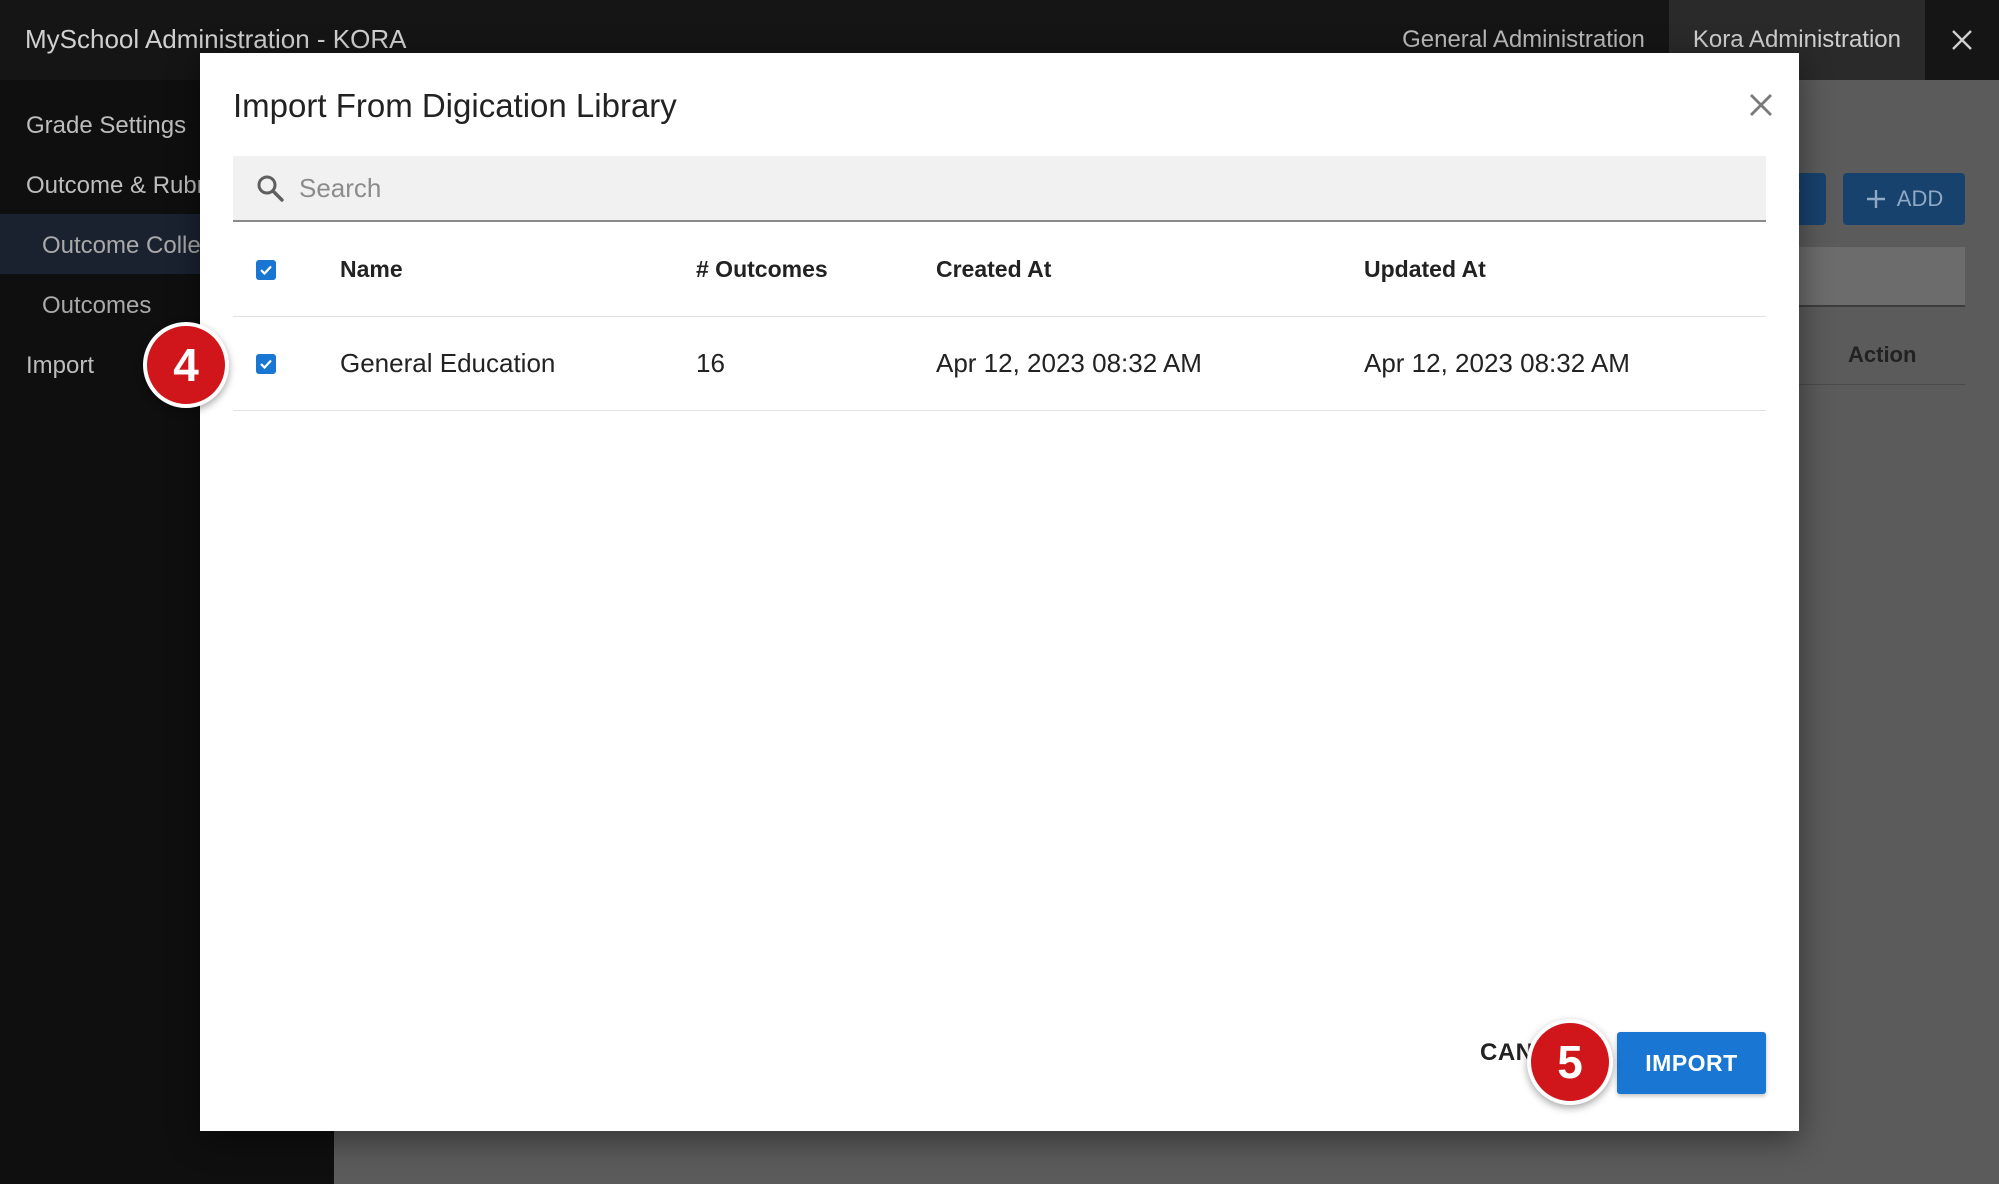 The width and height of the screenshot is (1999, 1184). I want to click on column-header-created-at: Created At, so click(993, 269).